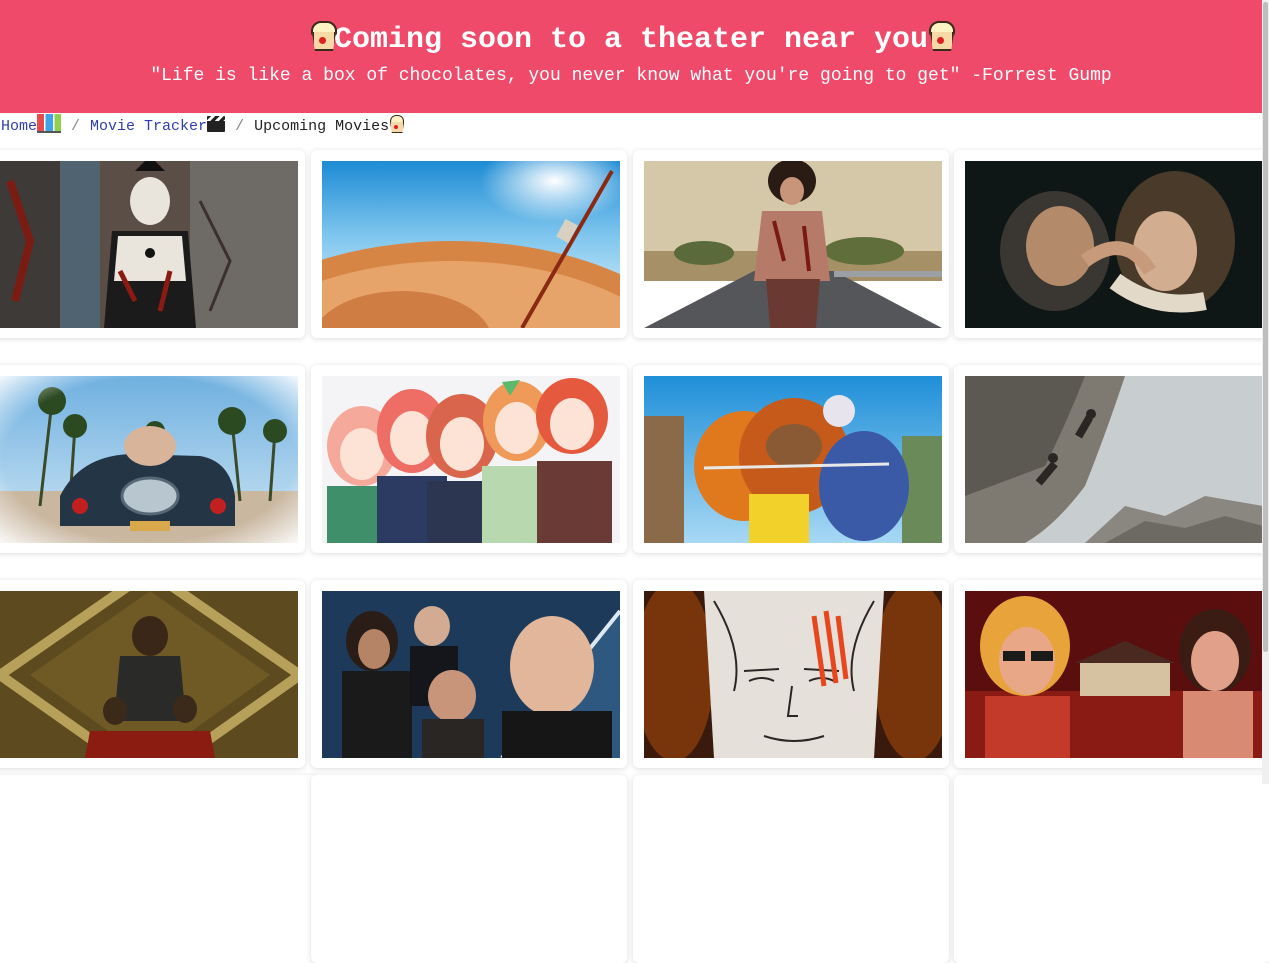 This screenshot has width=1269, height=963. I want to click on breadcrumb-current-label: Upcoming Movies, so click(322, 126).